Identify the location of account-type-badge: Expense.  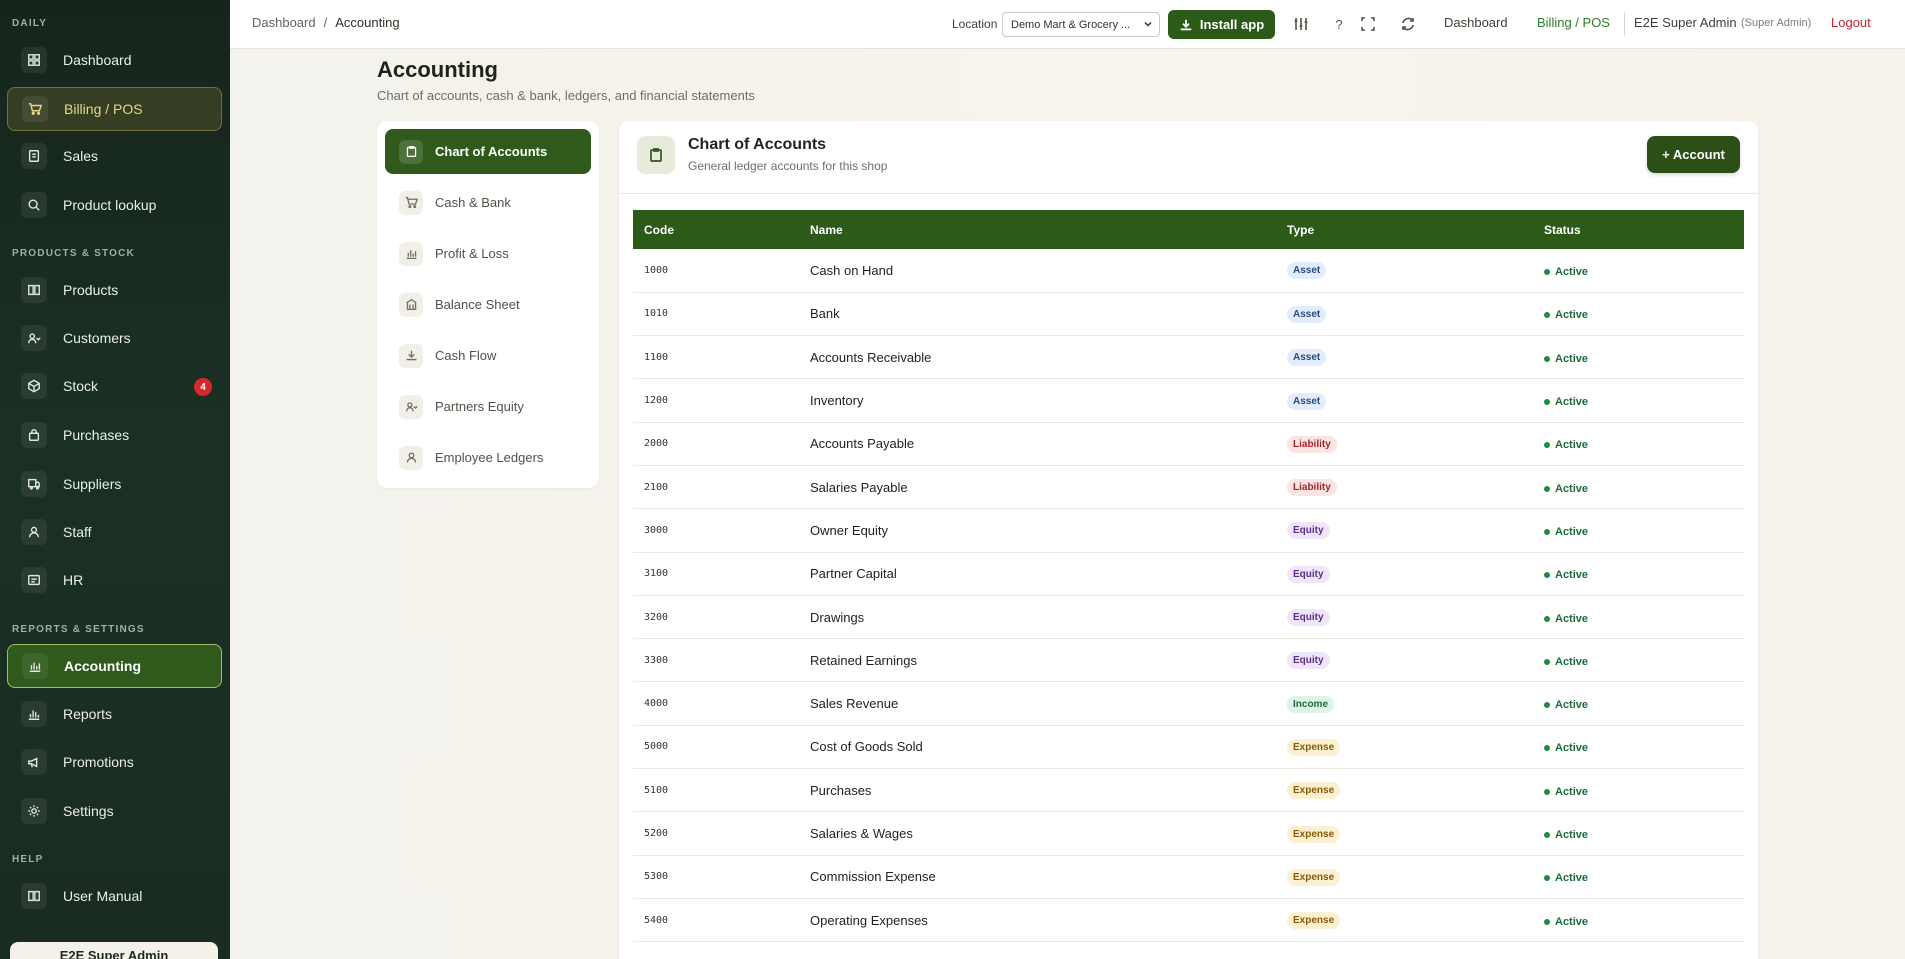
(1314, 921).